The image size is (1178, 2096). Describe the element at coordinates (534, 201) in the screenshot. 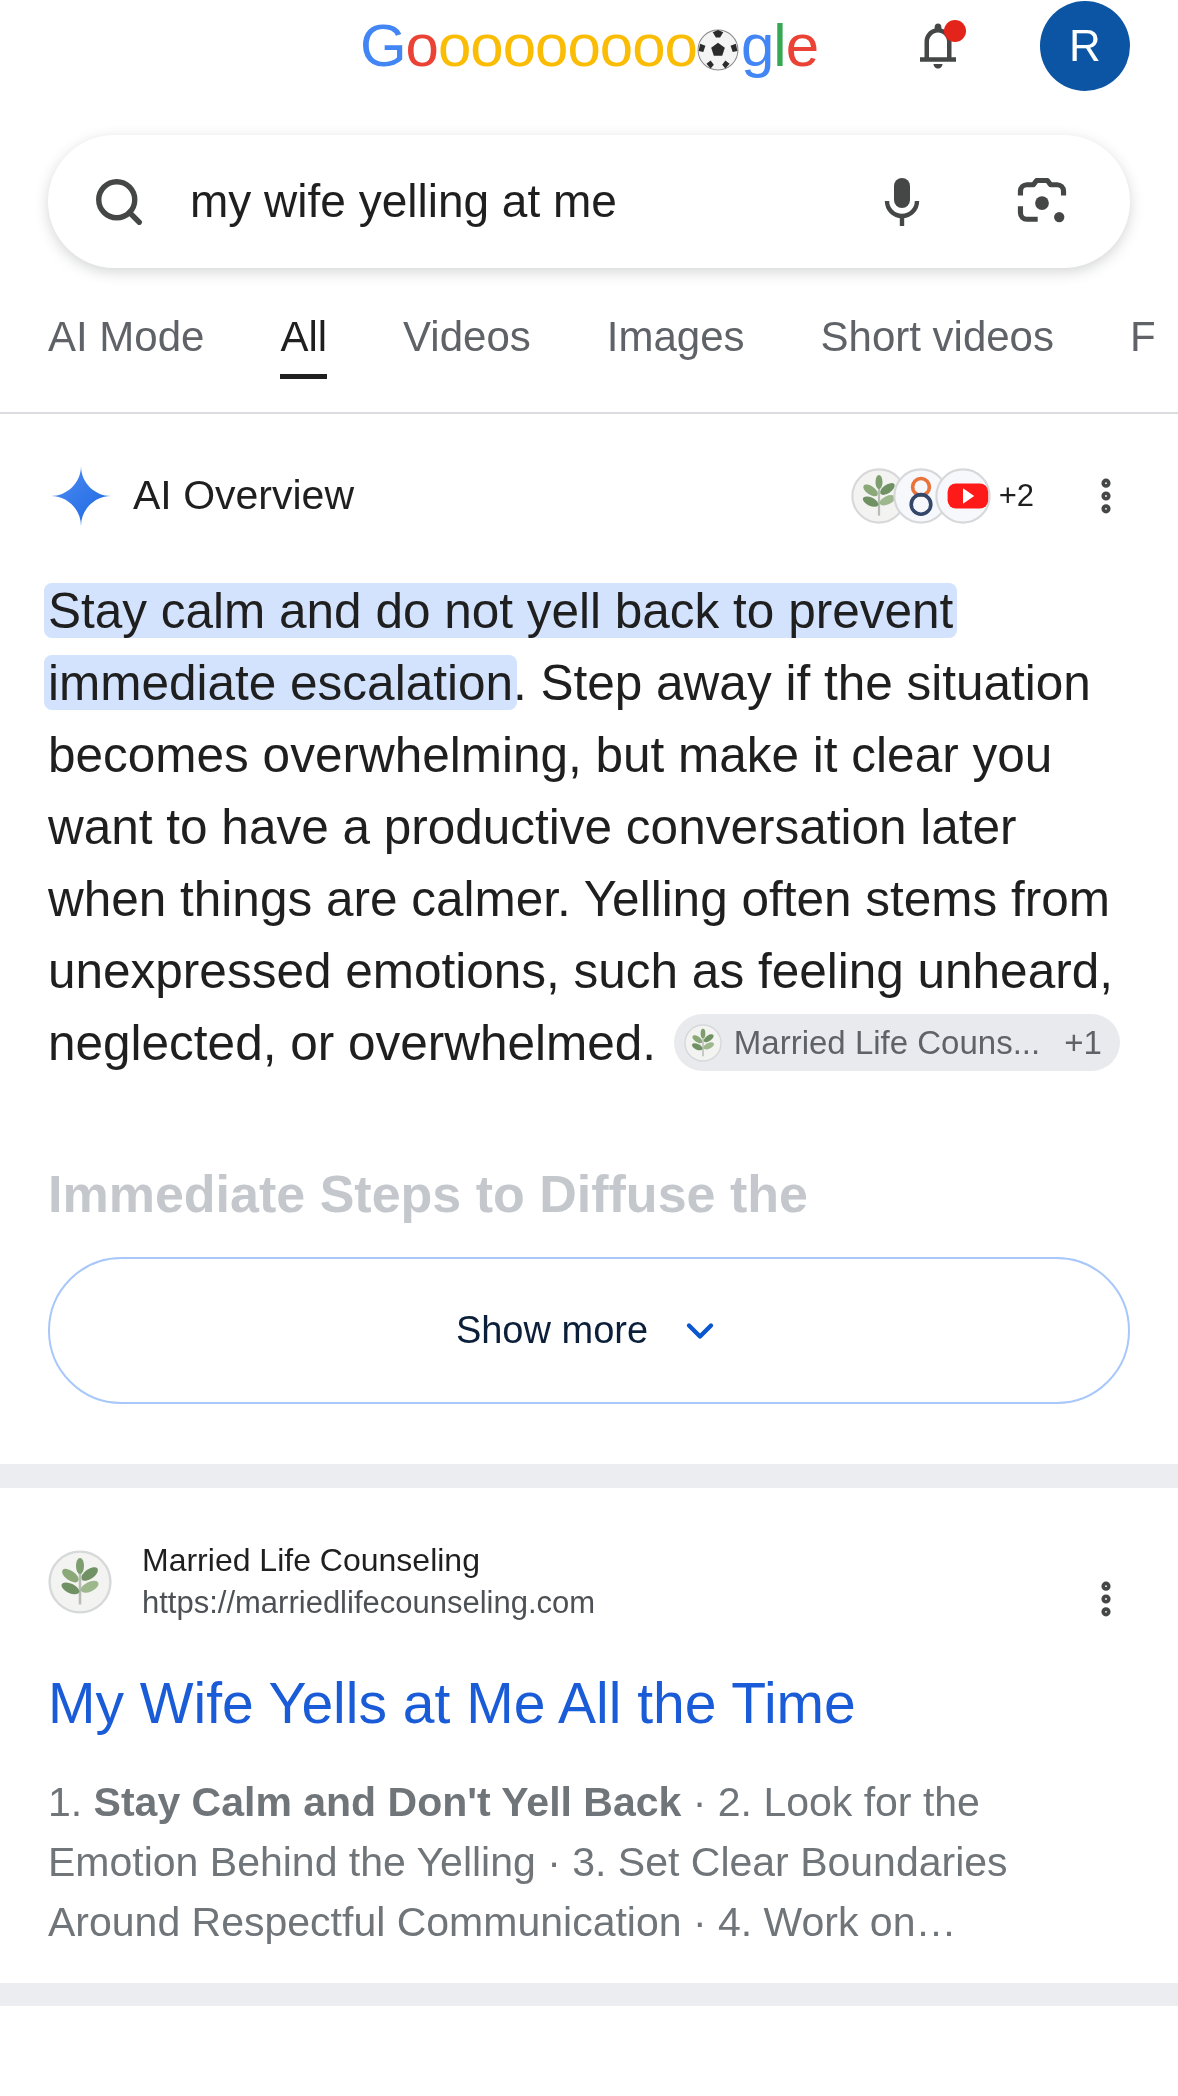

I see `search-input: my wife yelling at me` at that location.